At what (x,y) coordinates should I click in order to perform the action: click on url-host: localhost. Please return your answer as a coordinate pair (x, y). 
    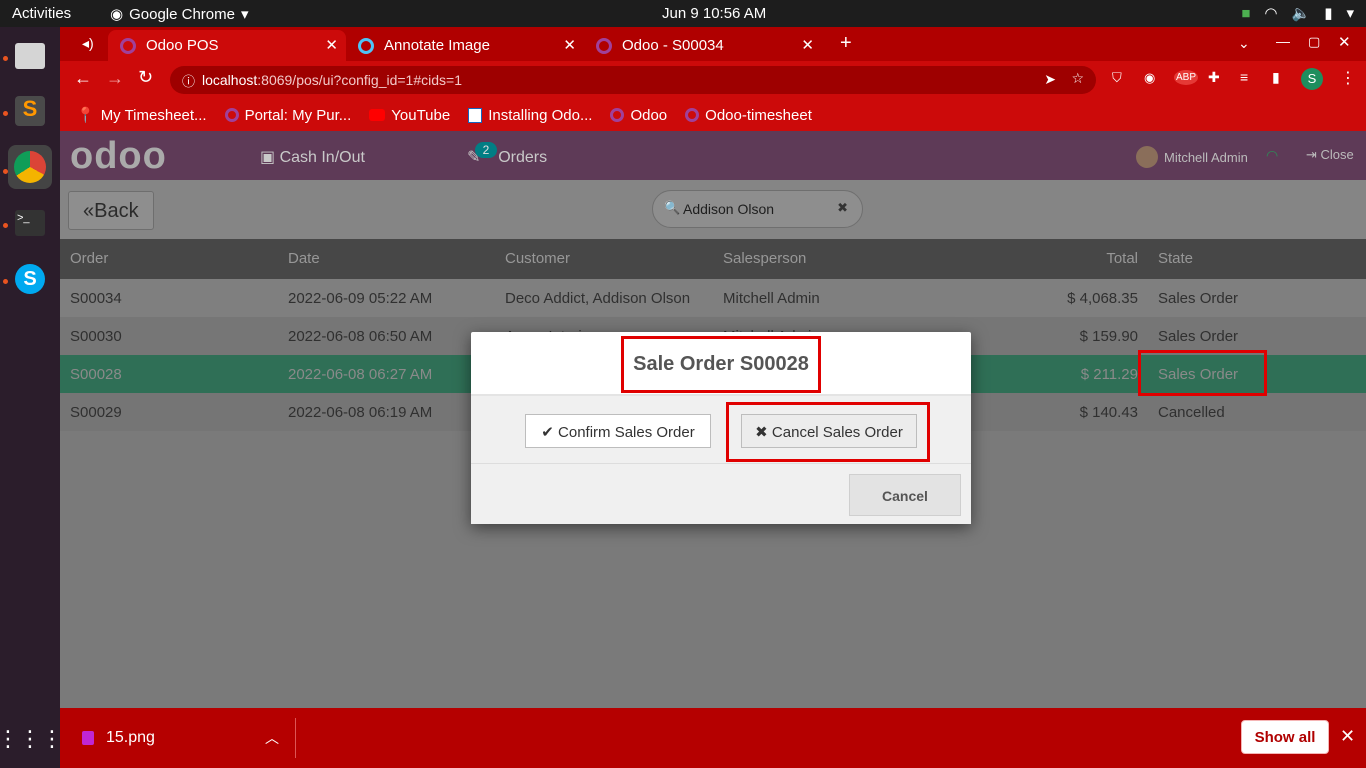
    Looking at the image, I should click on (230, 80).